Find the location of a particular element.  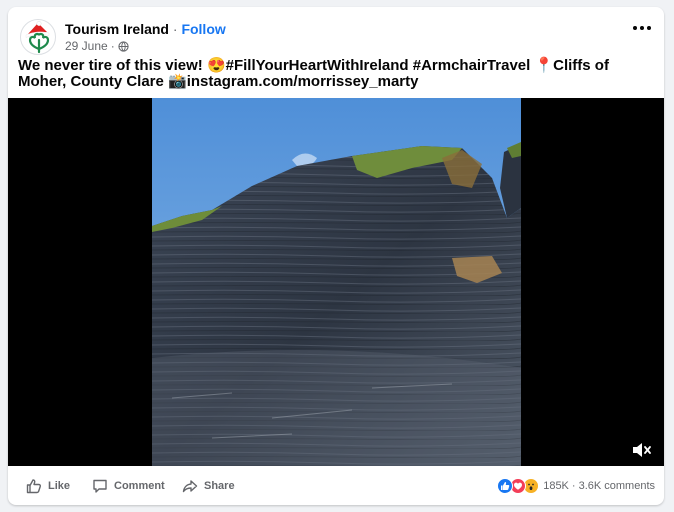

thumbs-up-icon is located at coordinates (34, 486).